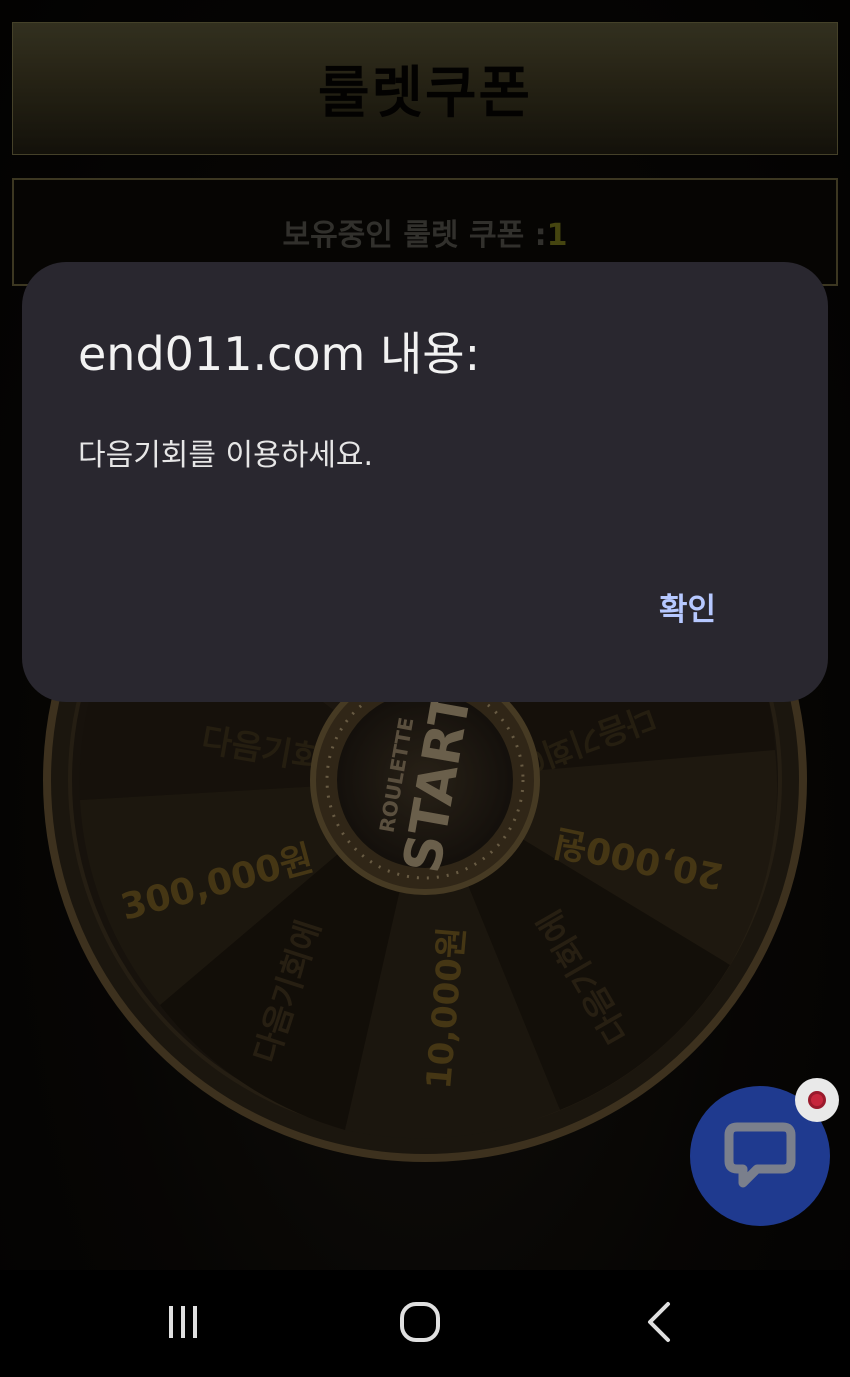  I want to click on chat-bubble-icon, so click(760, 1155).